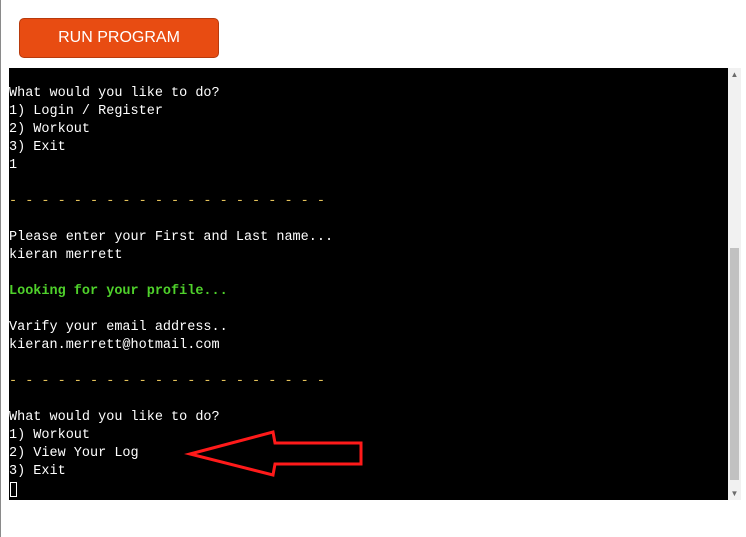  What do you see at coordinates (119, 38) in the screenshot?
I see `run-program-button: RUN PROGRAM` at bounding box center [119, 38].